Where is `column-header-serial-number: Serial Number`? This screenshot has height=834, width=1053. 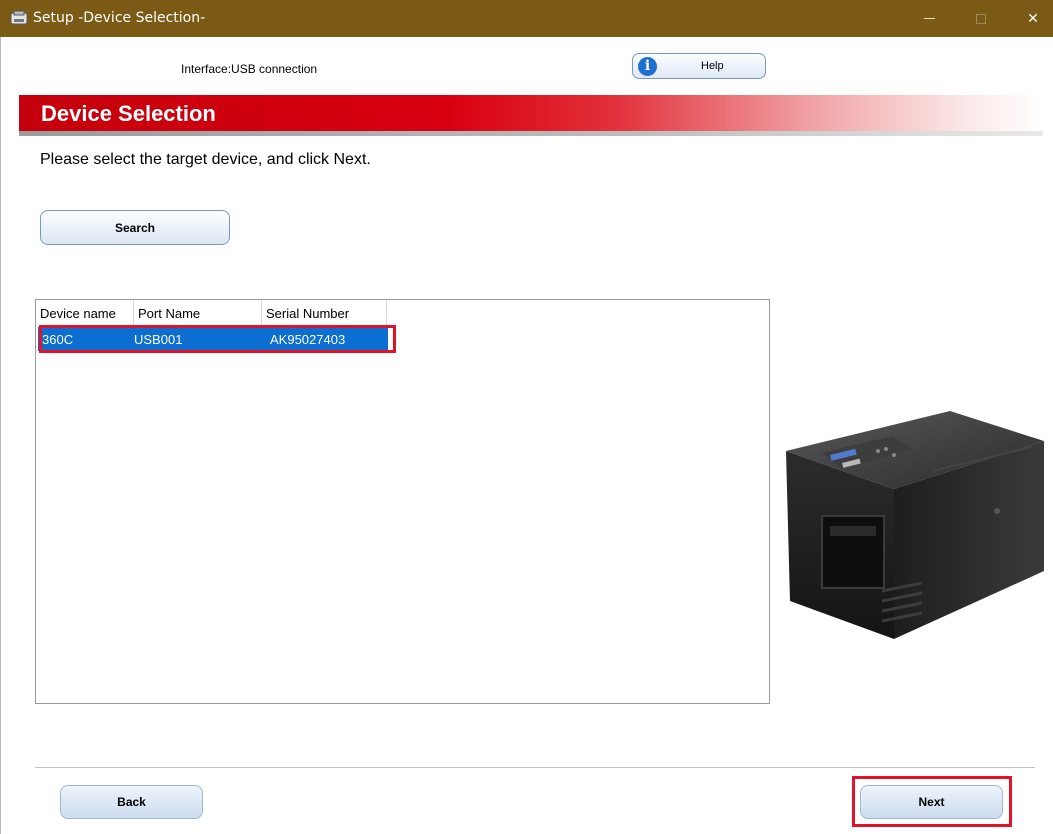
column-header-serial-number: Serial Number is located at coordinates (324, 313).